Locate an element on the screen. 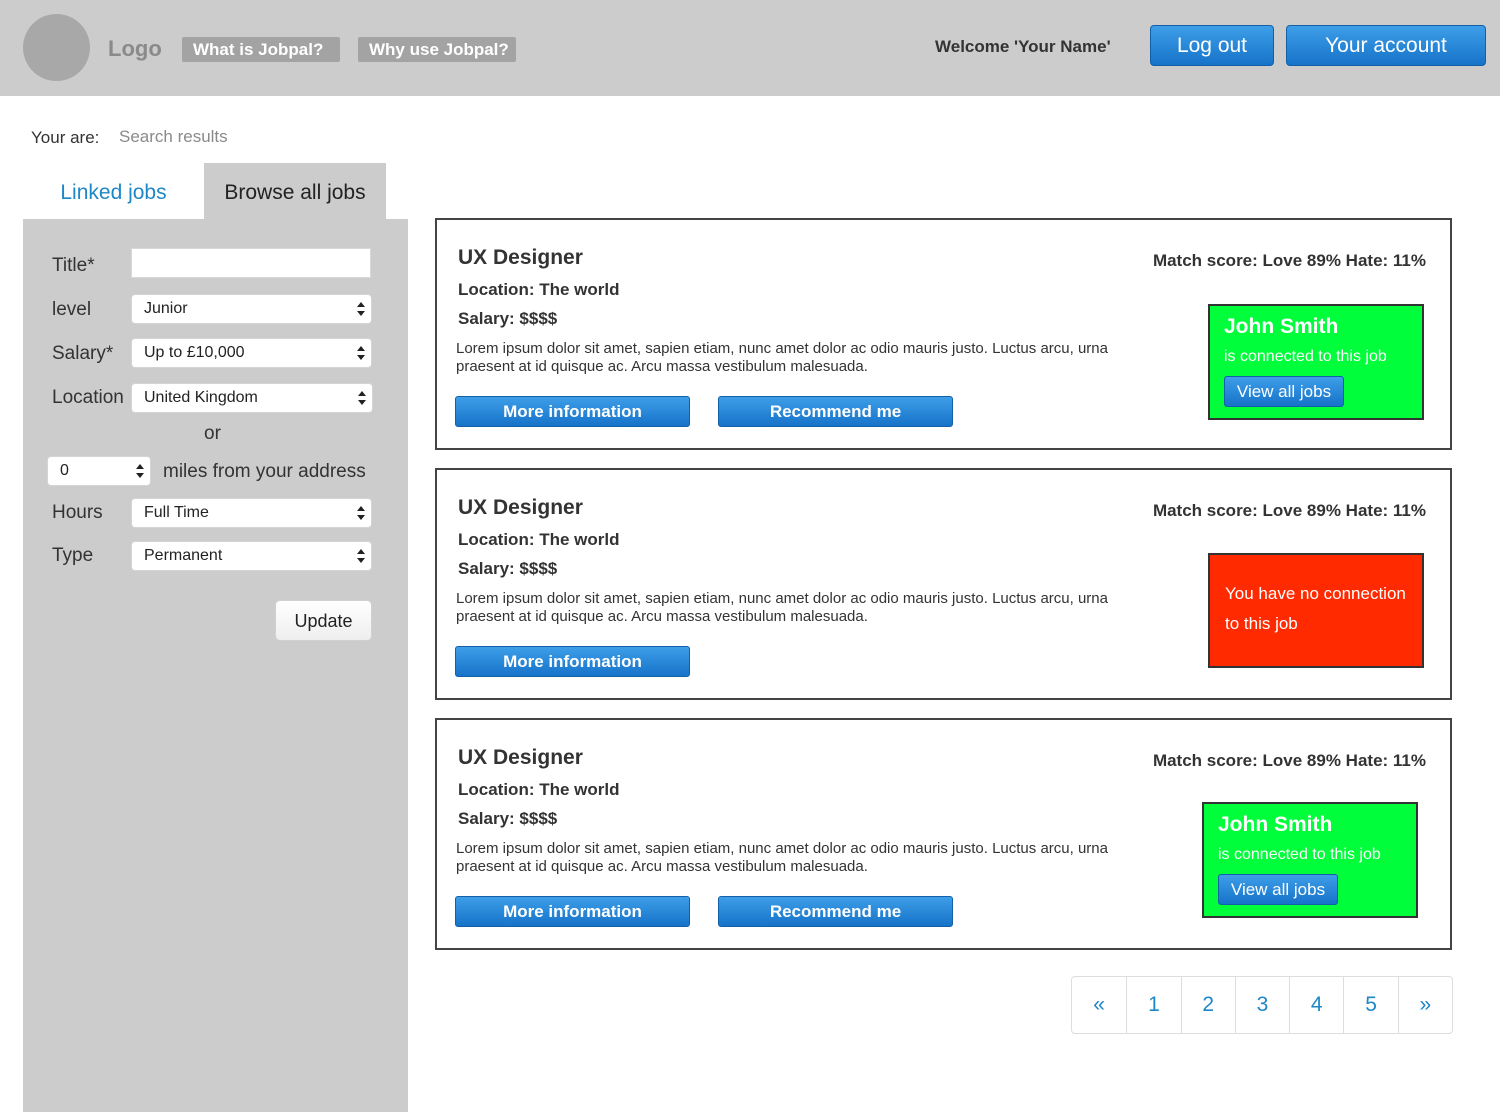 Image resolution: width=1500 pixels, height=1120 pixels. type-select: Permanent is located at coordinates (251, 556).